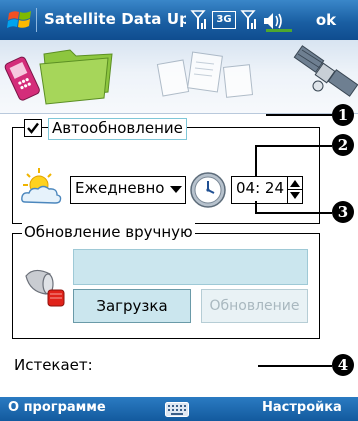 This screenshot has width=358, height=421. What do you see at coordinates (326, 20) in the screenshot?
I see `ok-button: ok` at bounding box center [326, 20].